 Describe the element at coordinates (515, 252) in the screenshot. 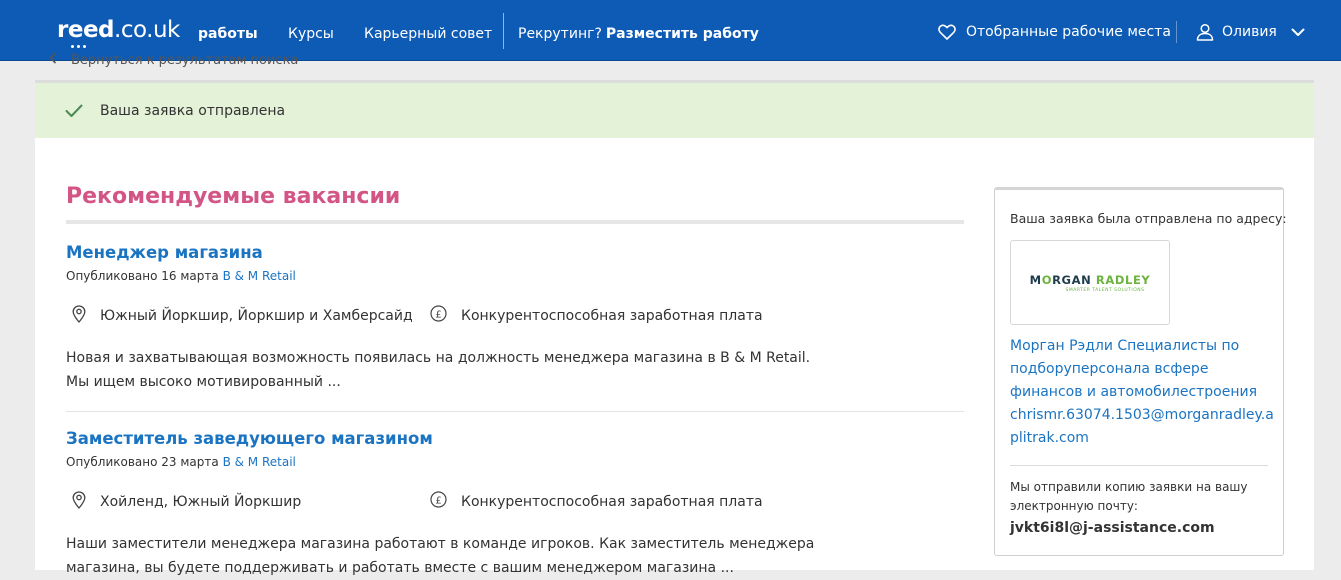

I see `job-title-link: Менеджер магазина` at that location.